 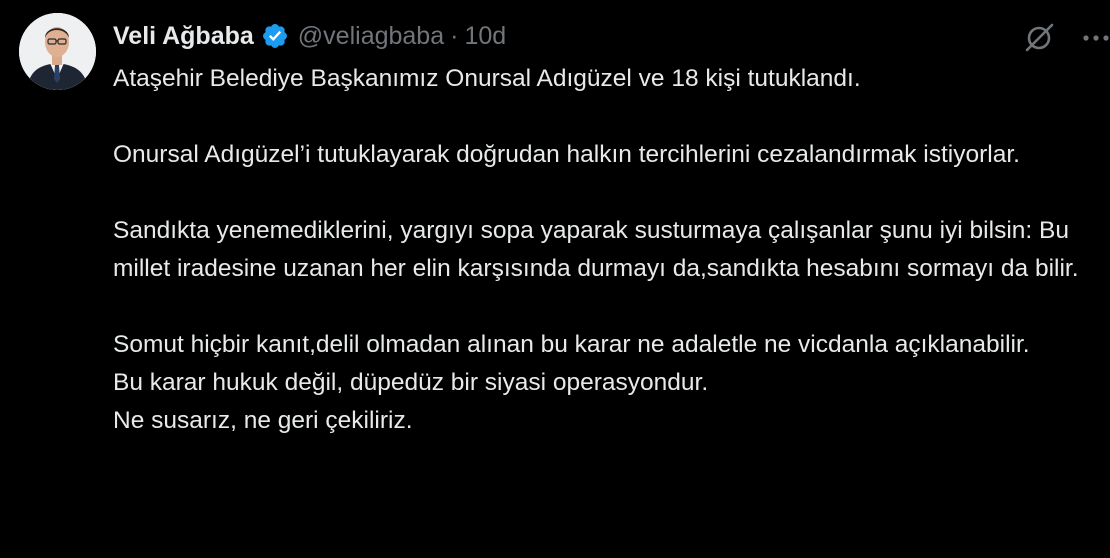 I want to click on avatar-image, so click(x=57, y=51).